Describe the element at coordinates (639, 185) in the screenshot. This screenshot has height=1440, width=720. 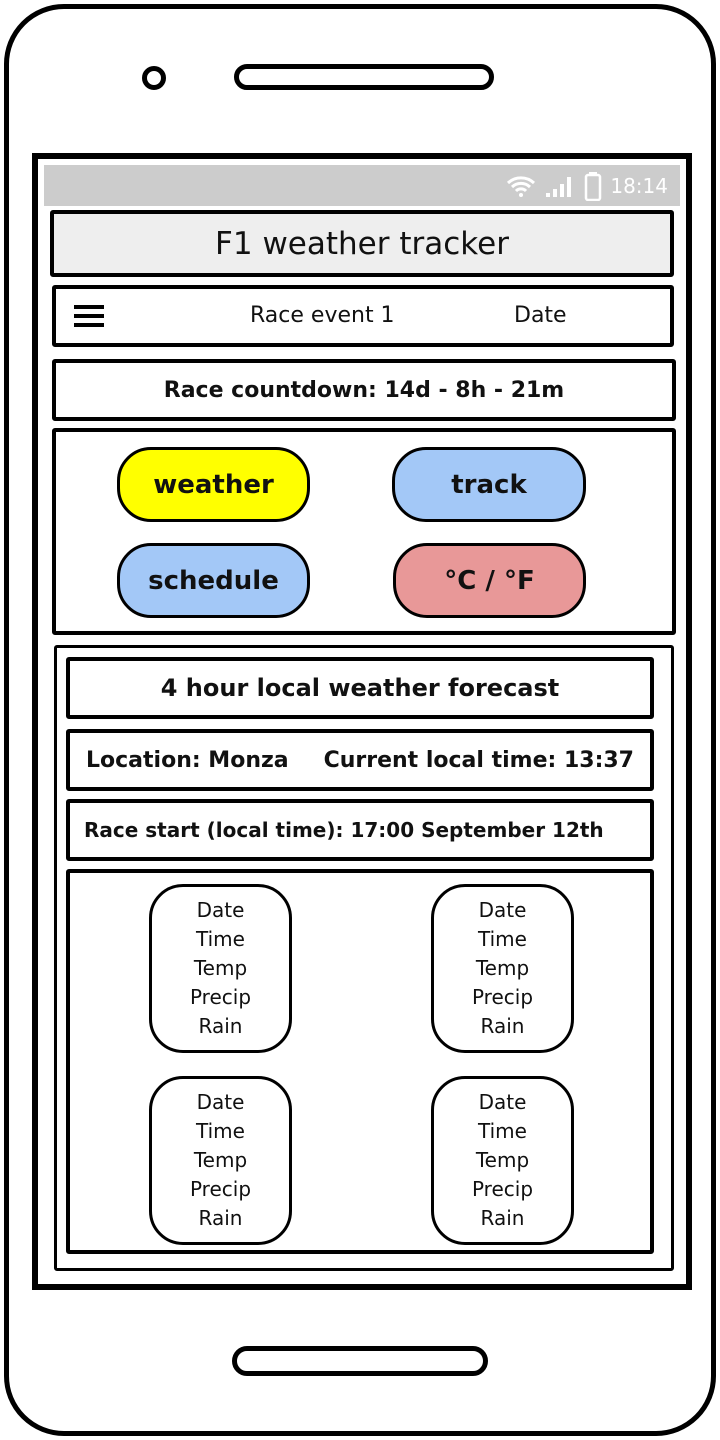
I see `status-time: 18:14` at that location.